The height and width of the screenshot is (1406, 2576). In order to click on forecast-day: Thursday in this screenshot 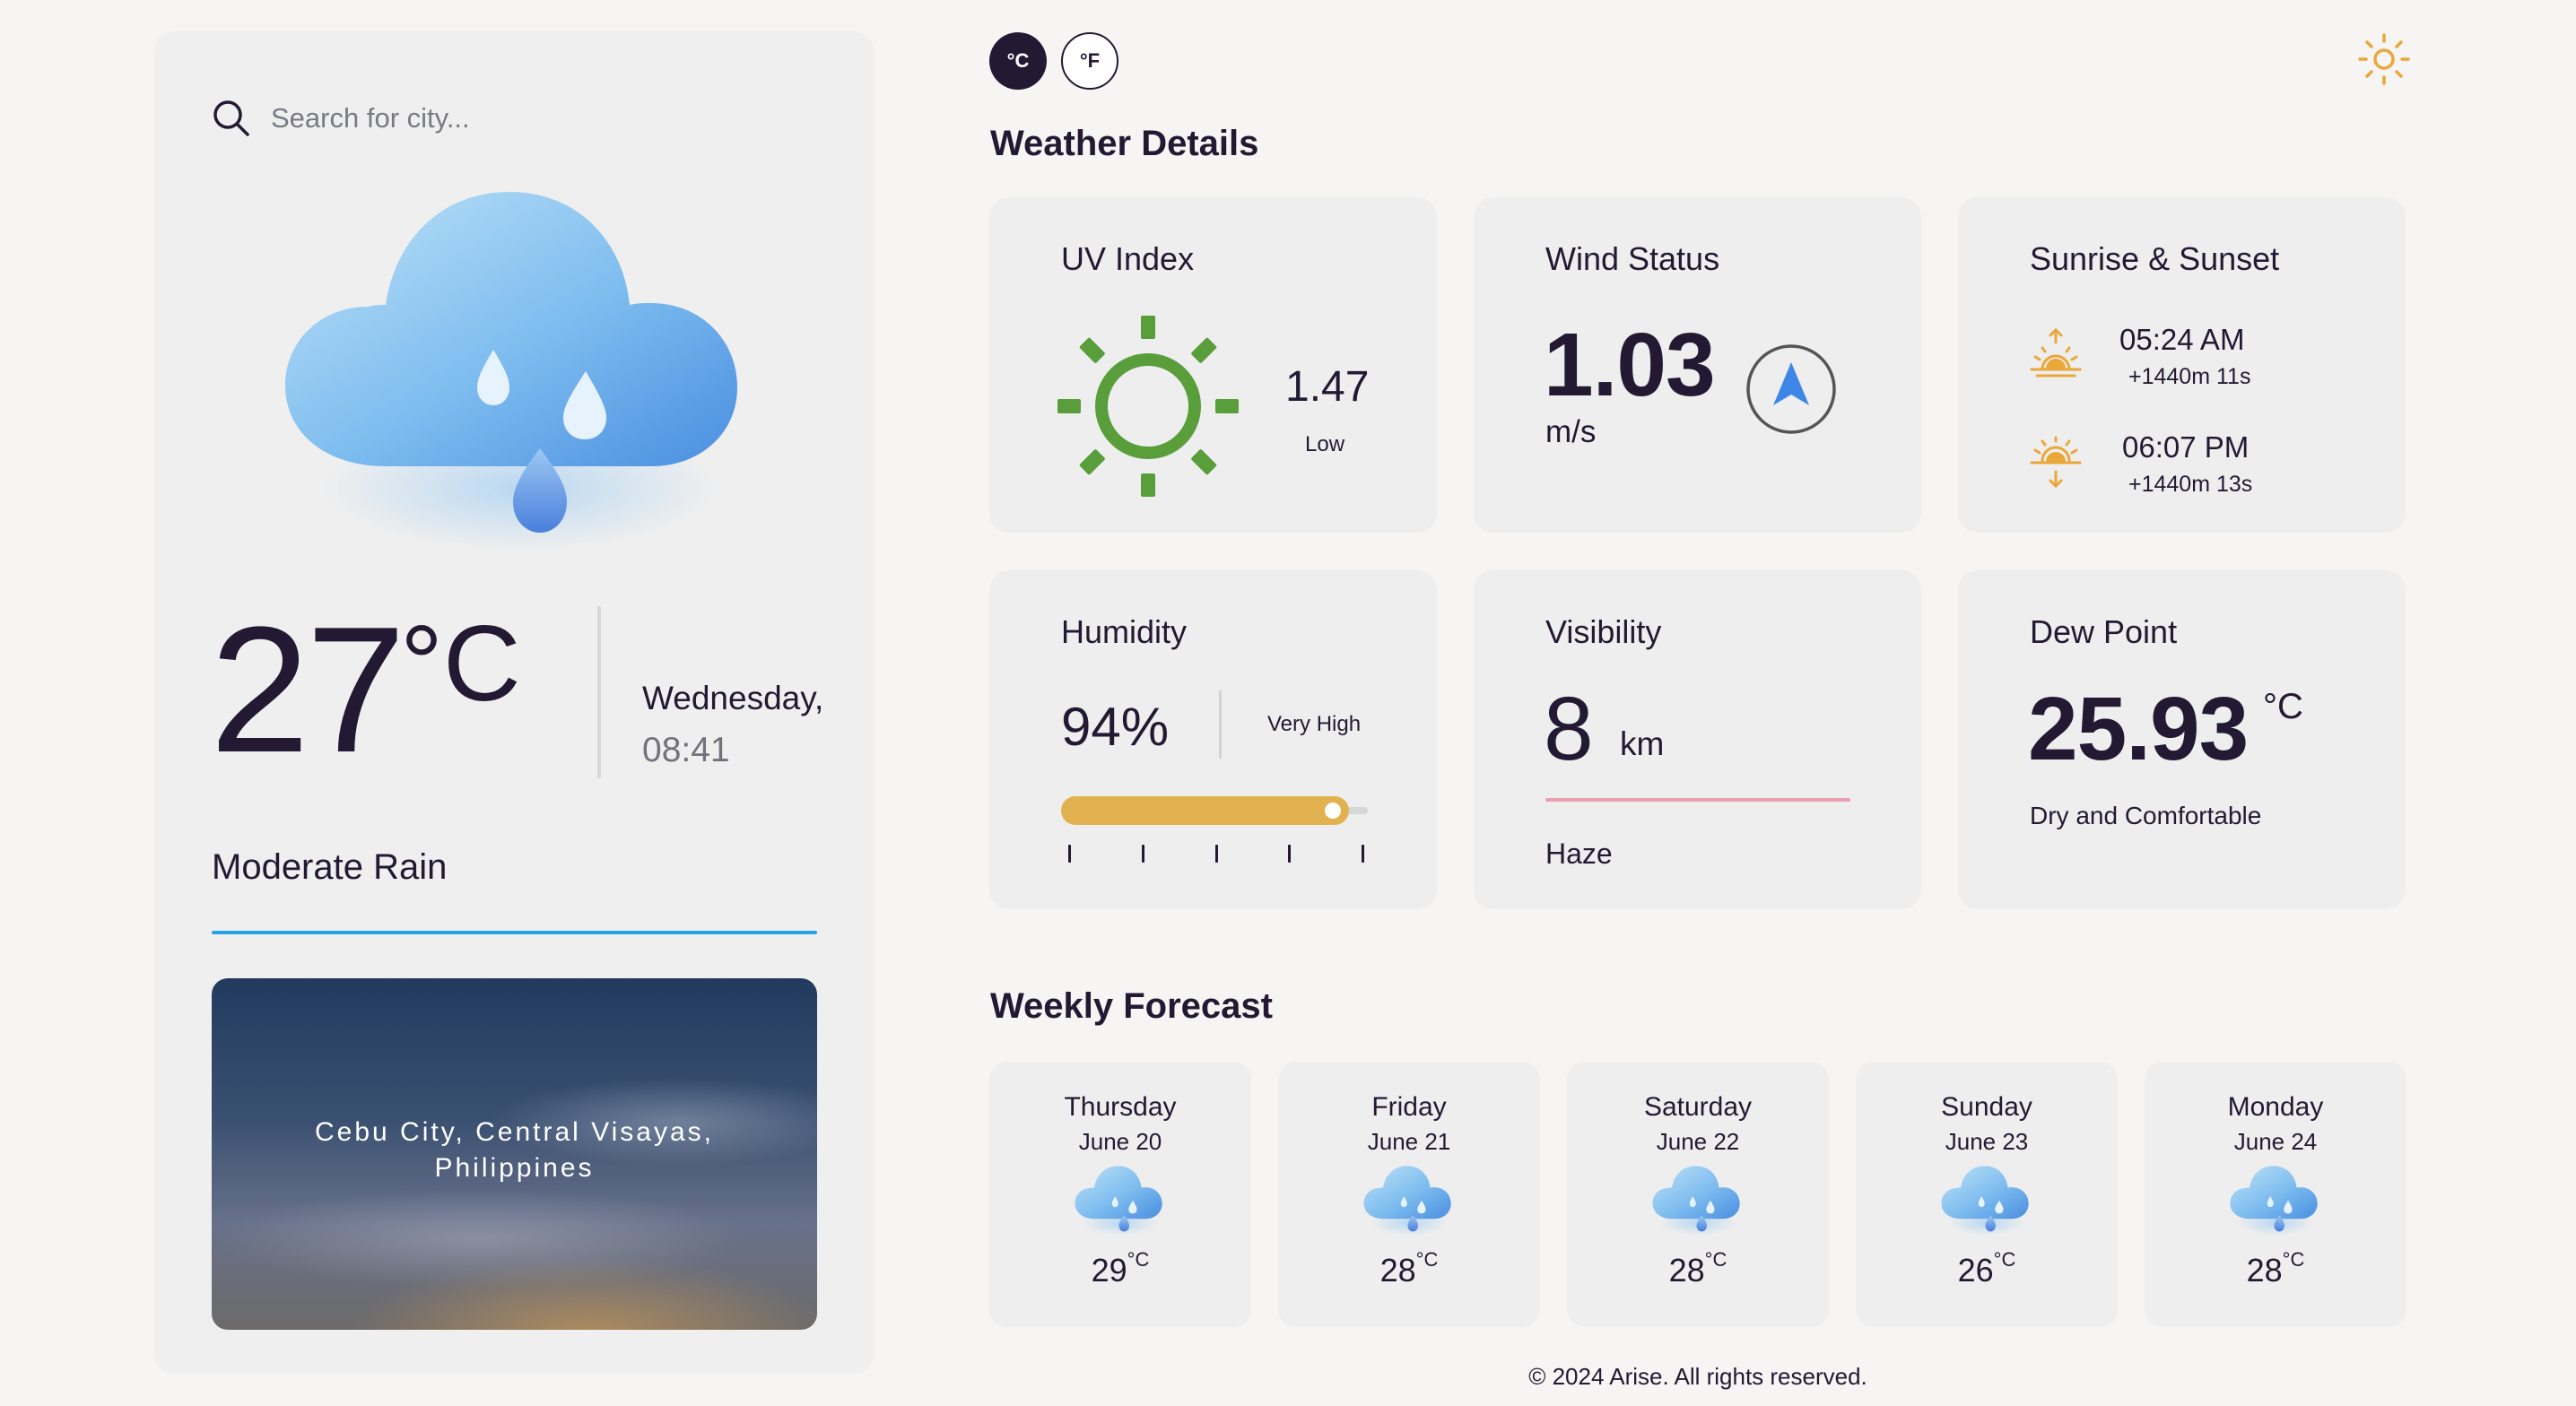, I will do `click(1120, 1107)`.